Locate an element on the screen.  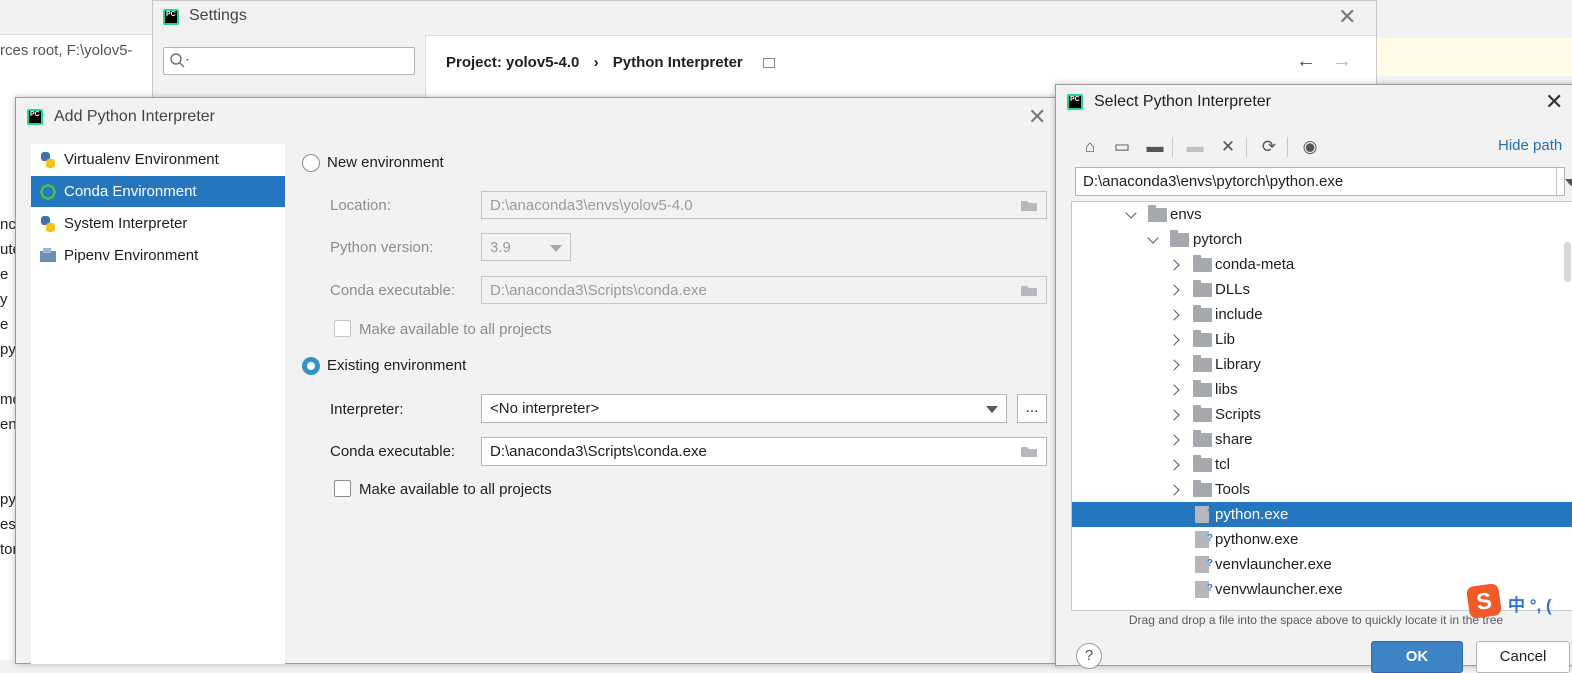
env-item-label: Conda Environment is located at coordinates (130, 191).